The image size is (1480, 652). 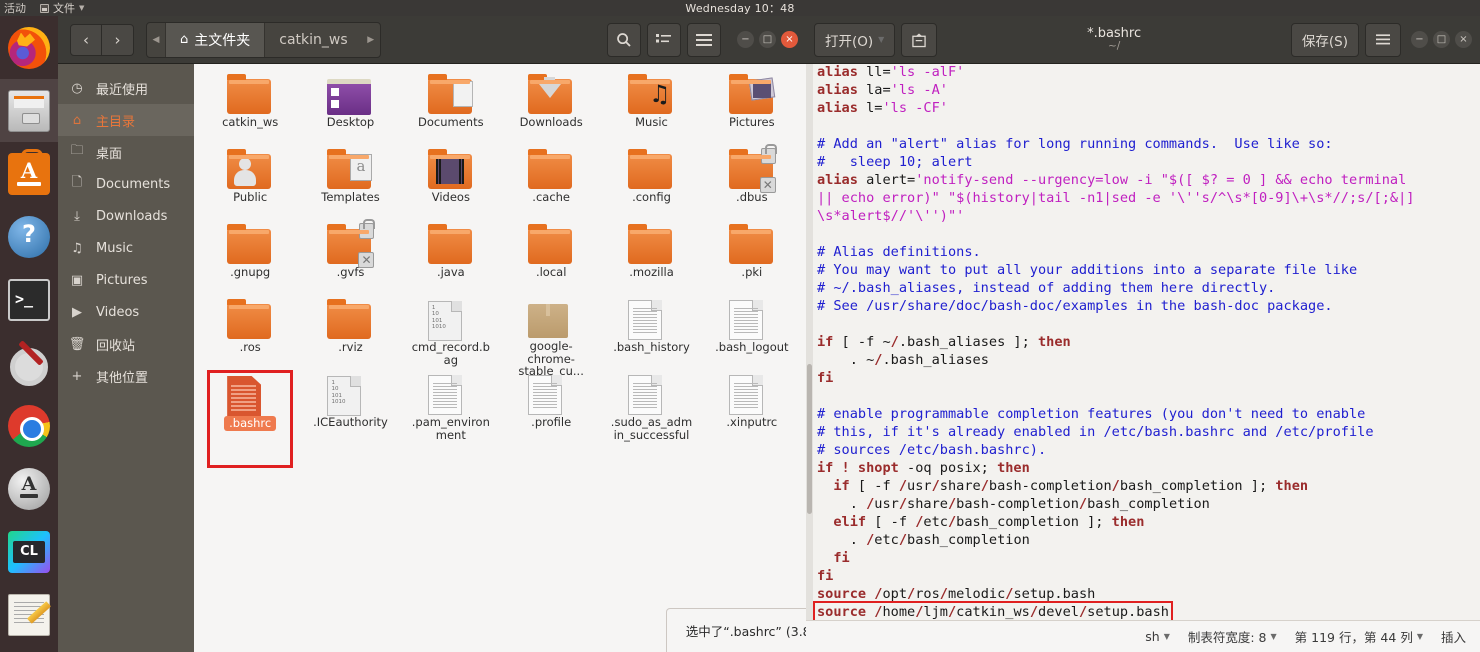 What do you see at coordinates (350, 197) in the screenshot?
I see `file-item-label: Templates` at bounding box center [350, 197].